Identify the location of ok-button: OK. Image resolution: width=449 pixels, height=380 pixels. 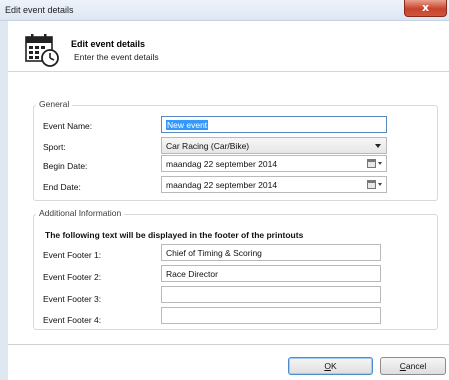
(330, 366).